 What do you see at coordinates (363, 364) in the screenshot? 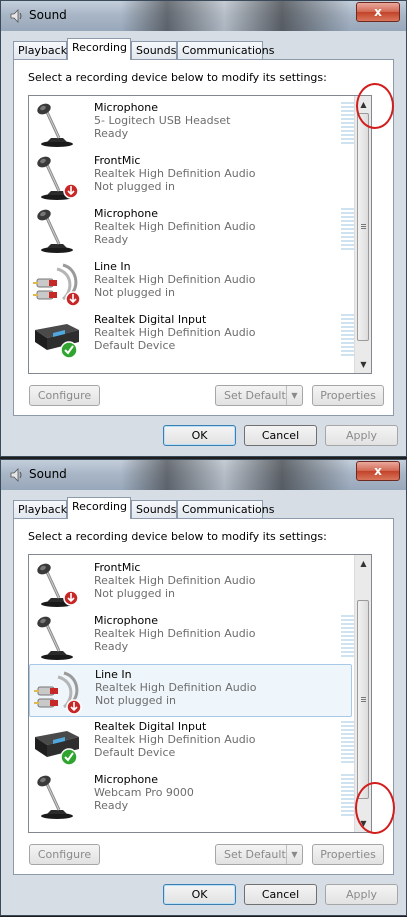
I see `scroll-down-arrow-icon: ▼` at bounding box center [363, 364].